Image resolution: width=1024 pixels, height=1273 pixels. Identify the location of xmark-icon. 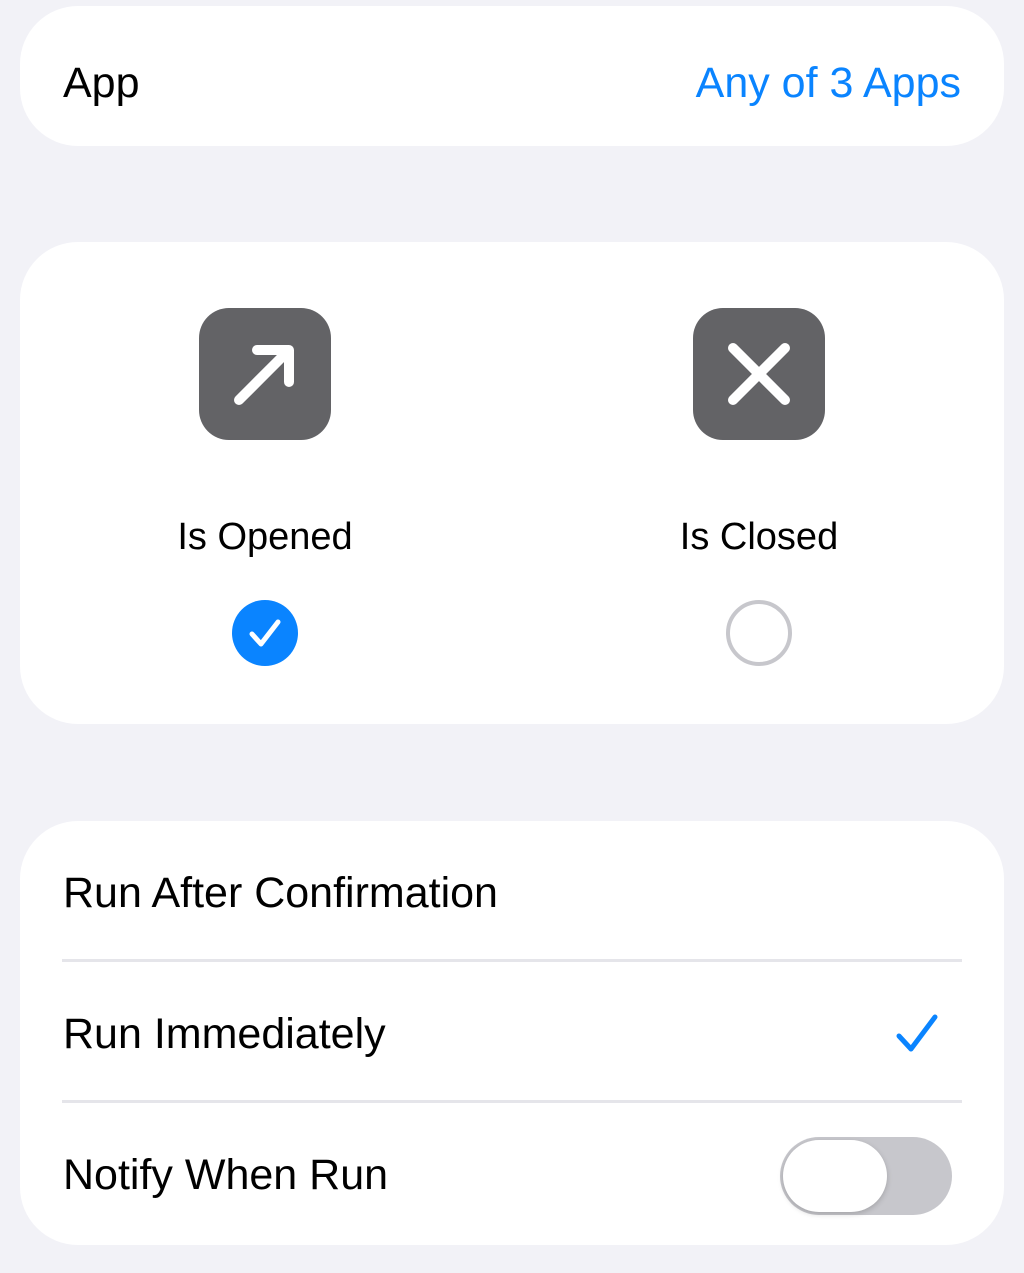
(759, 374).